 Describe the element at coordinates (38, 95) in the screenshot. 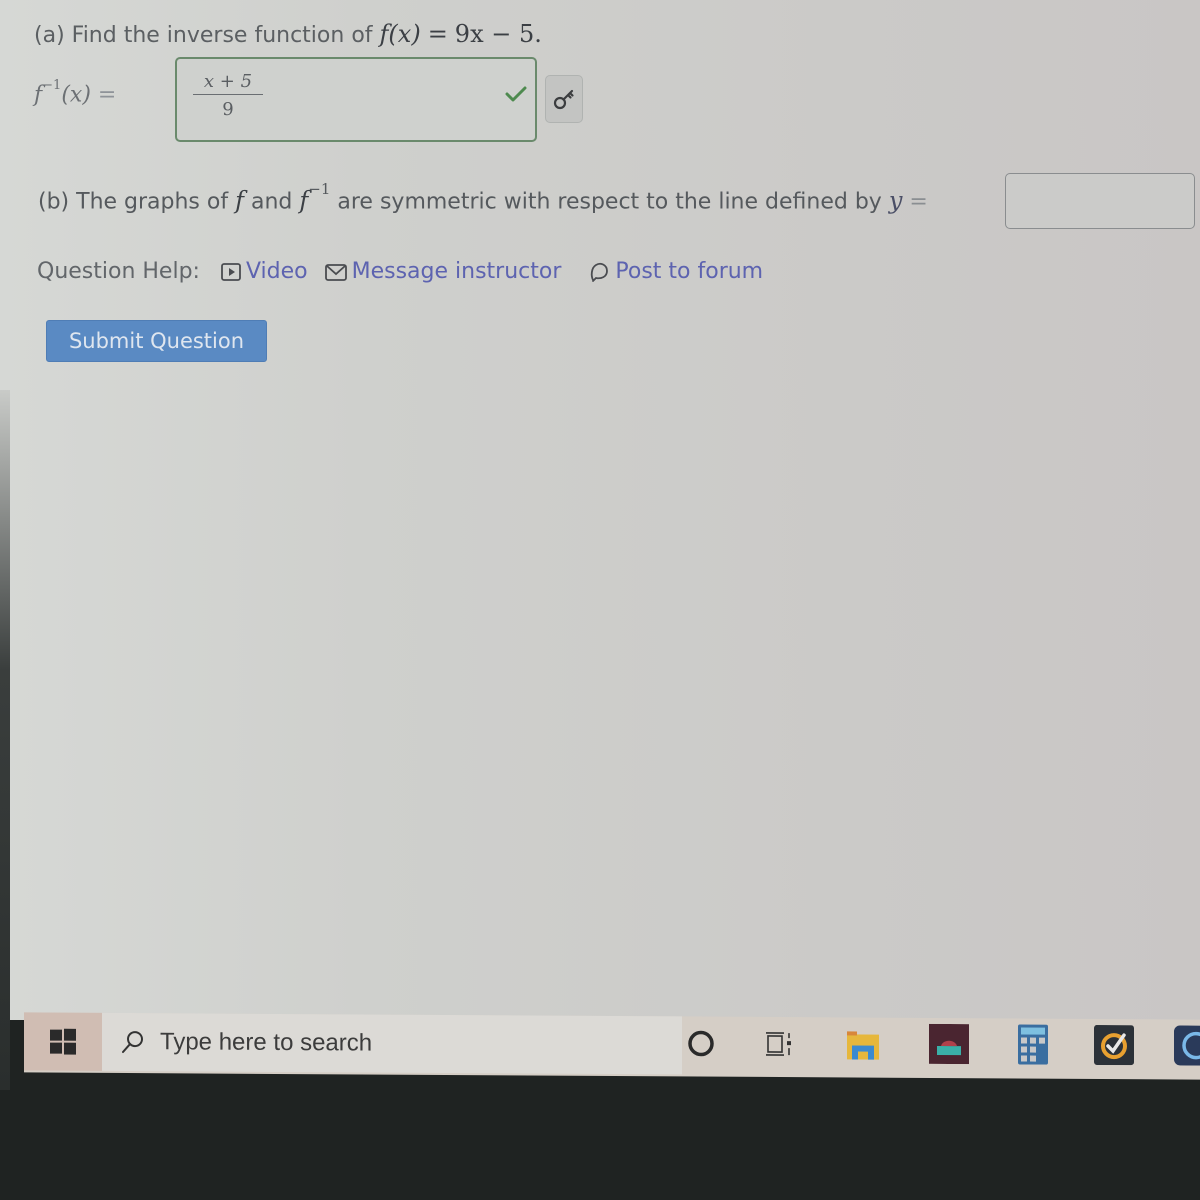

I see `inverse-f: f` at that location.